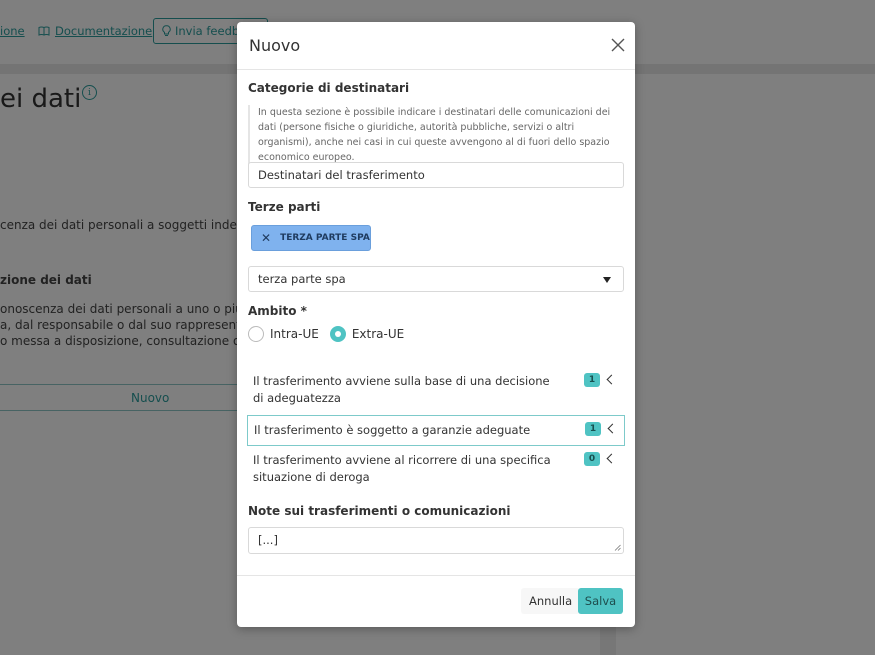 The height and width of the screenshot is (655, 875). Describe the element at coordinates (378, 334) in the screenshot. I see `radio-label-extra-ue: Extra-UE` at that location.